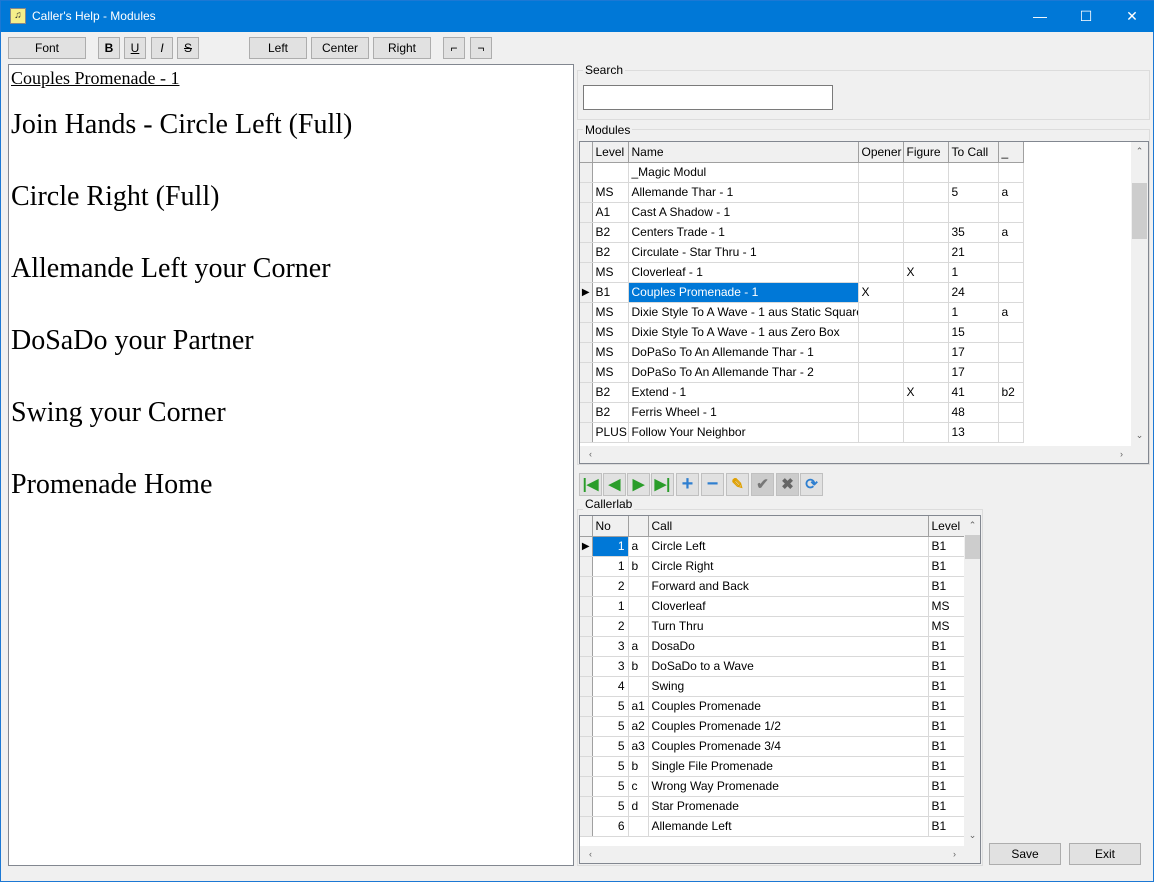 This screenshot has width=1154, height=882. What do you see at coordinates (802, 232) in the screenshot?
I see `module-row: B2 Centers Trade - 1 35 a` at bounding box center [802, 232].